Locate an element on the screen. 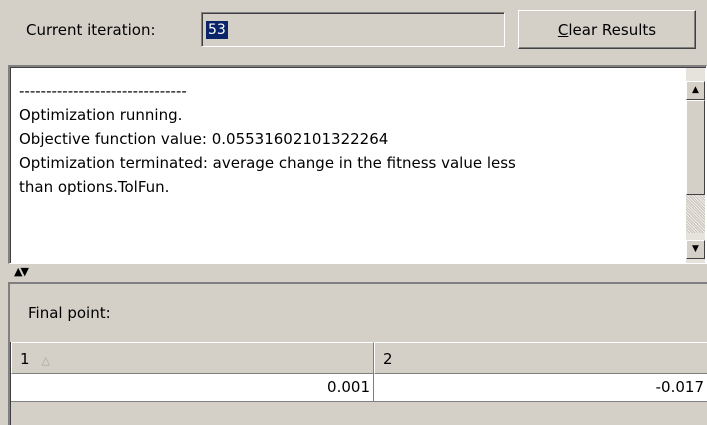 This screenshot has height=425, width=707. column-header-2-label: 2 is located at coordinates (388, 359).